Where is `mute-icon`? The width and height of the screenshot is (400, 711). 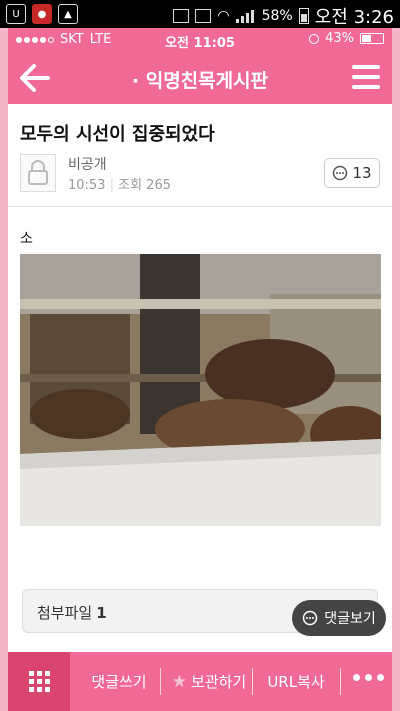 mute-icon is located at coordinates (181, 16).